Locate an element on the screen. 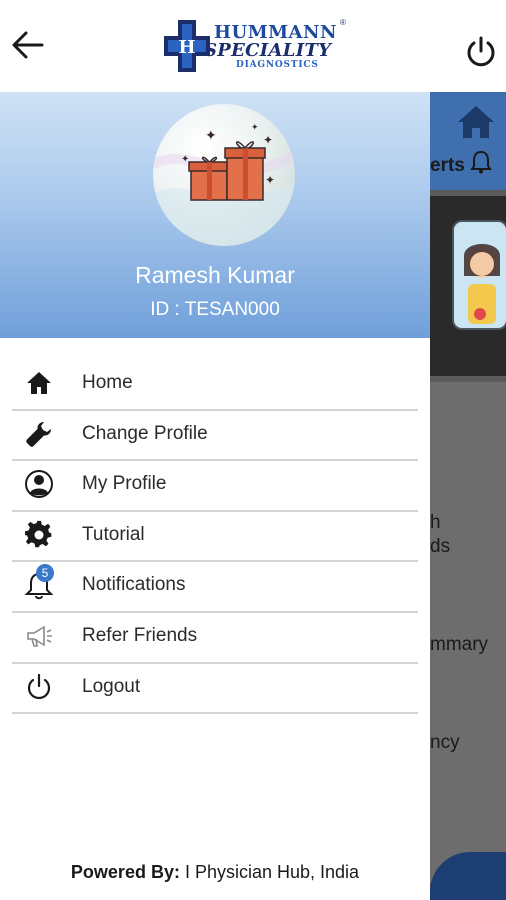 The height and width of the screenshot is (900, 506). background-header: erts is located at coordinates (468, 141).